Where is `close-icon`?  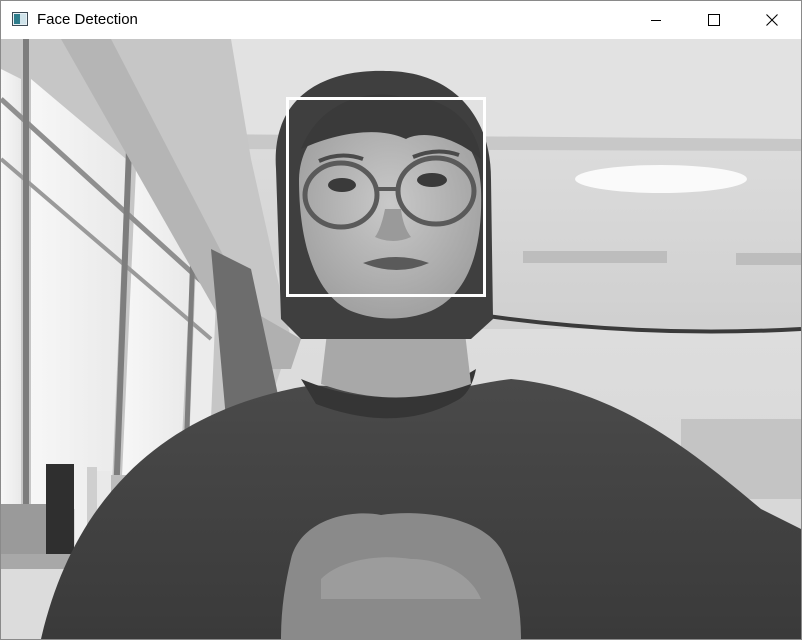
close-icon is located at coordinates (772, 20).